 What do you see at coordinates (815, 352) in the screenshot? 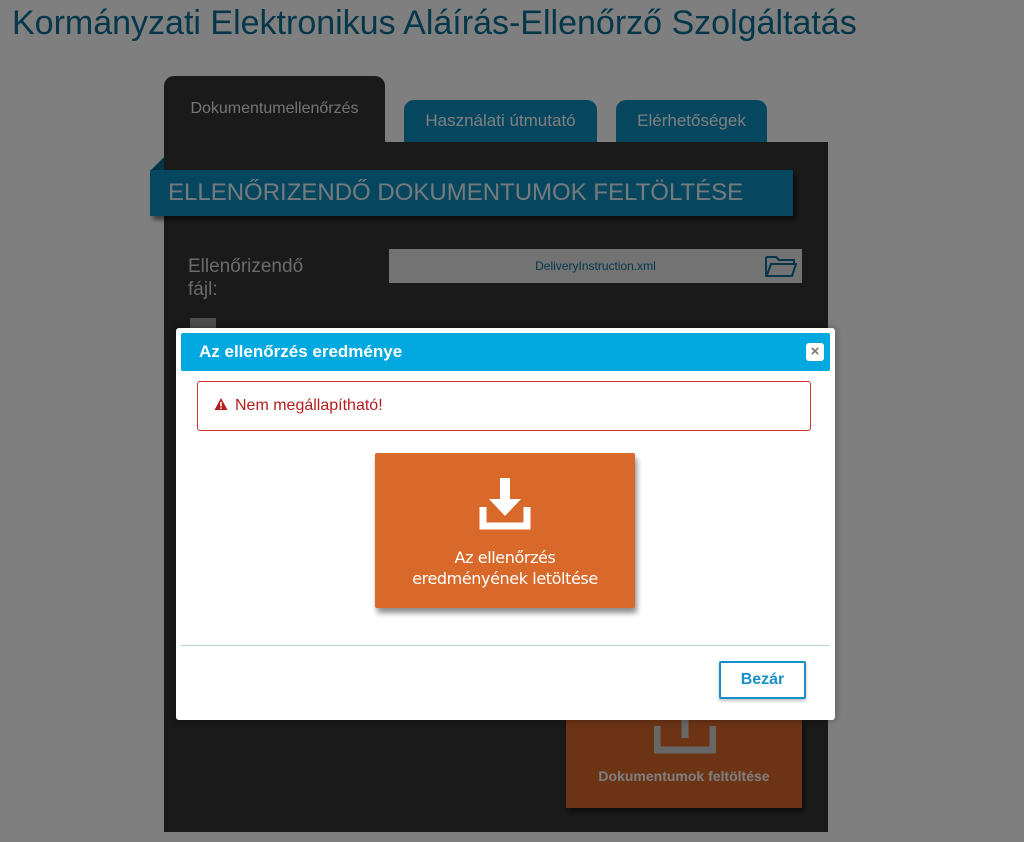
I see `close-icon: ×` at bounding box center [815, 352].